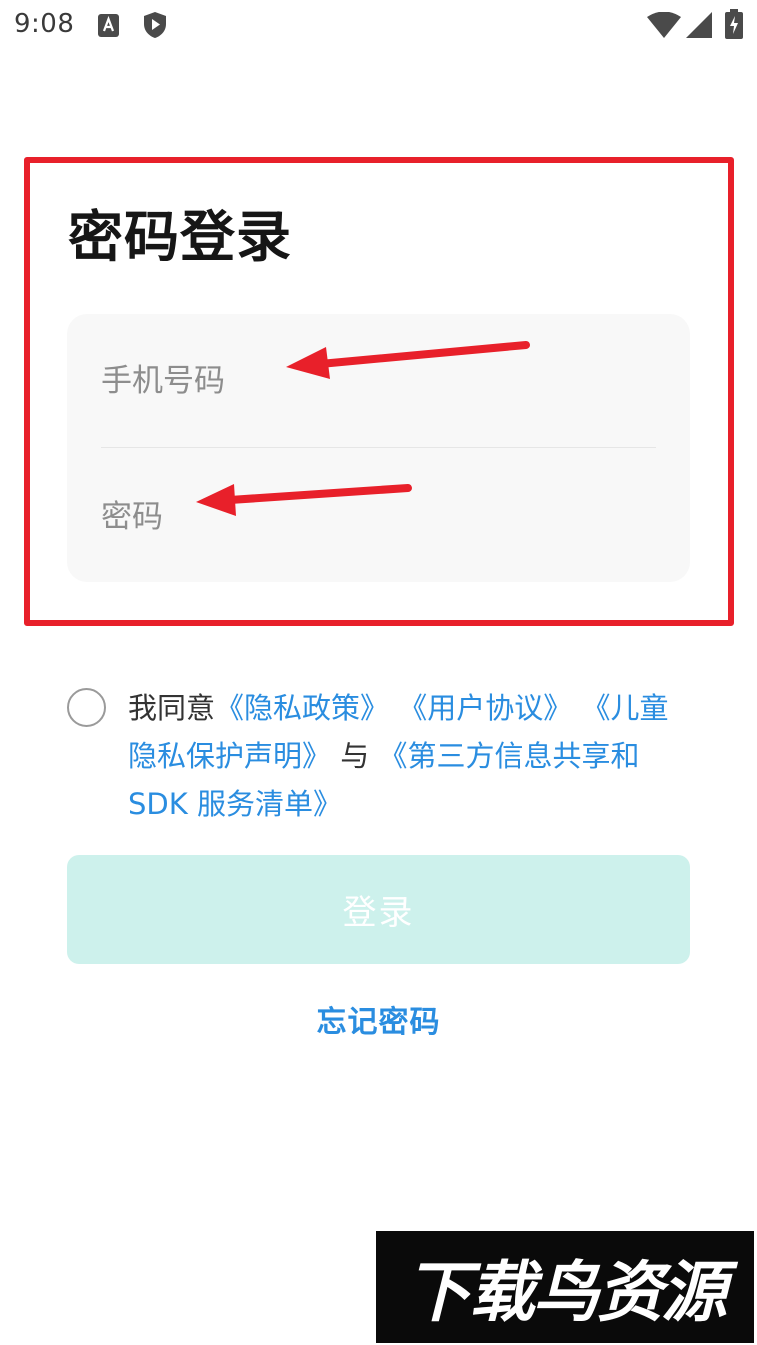  Describe the element at coordinates (485, 708) in the screenshot. I see `user-agreement-link: 《用户协议》` at that location.